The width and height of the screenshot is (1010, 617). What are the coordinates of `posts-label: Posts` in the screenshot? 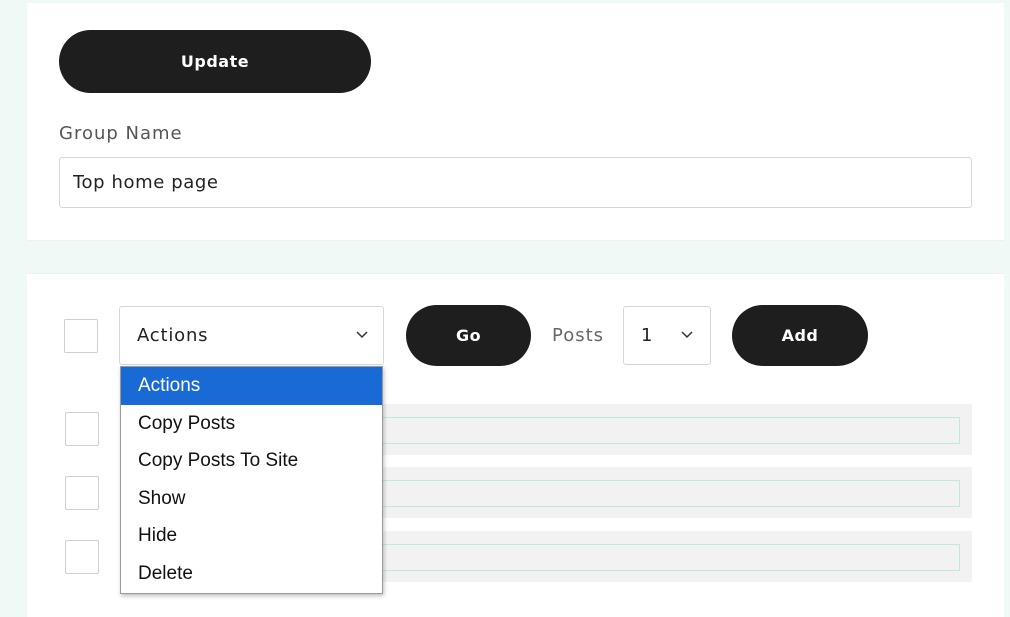 It's located at (578, 335).